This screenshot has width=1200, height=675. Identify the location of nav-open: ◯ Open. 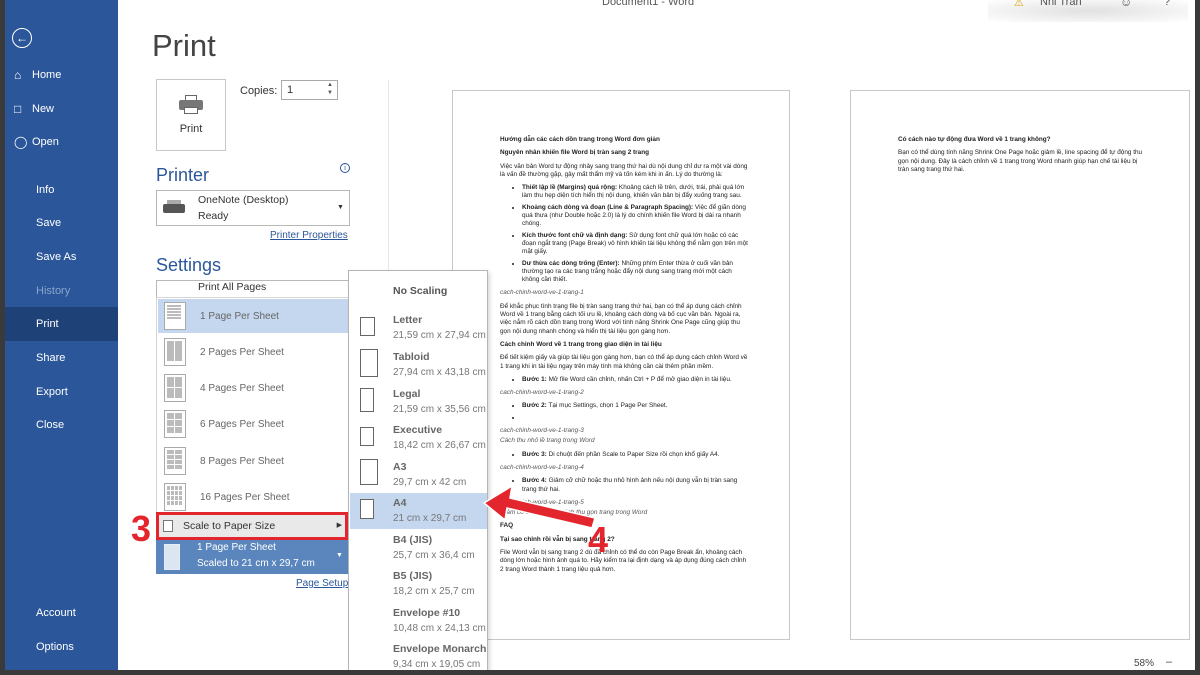
(59, 142).